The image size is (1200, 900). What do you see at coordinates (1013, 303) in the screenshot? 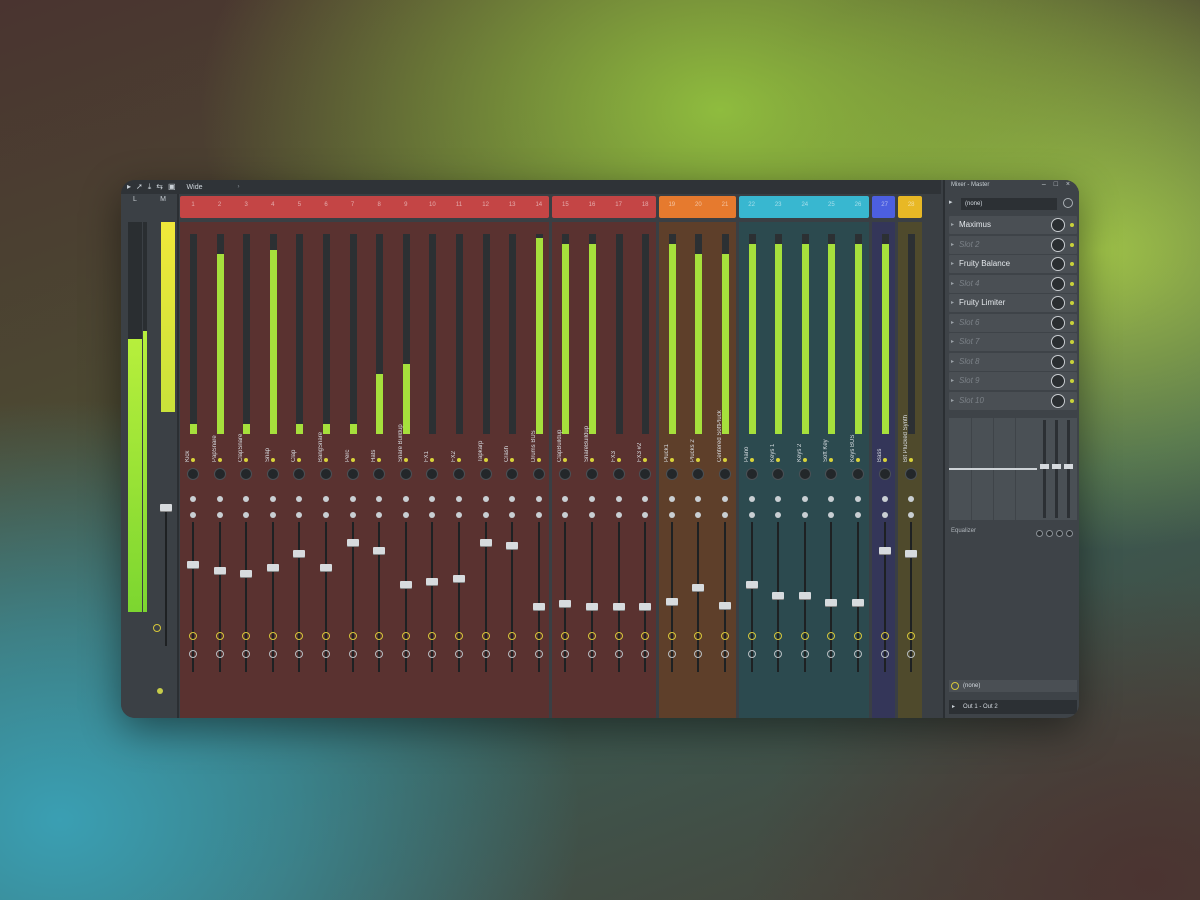
I see `fx-slot: ▸ Fruity Limiter` at bounding box center [1013, 303].